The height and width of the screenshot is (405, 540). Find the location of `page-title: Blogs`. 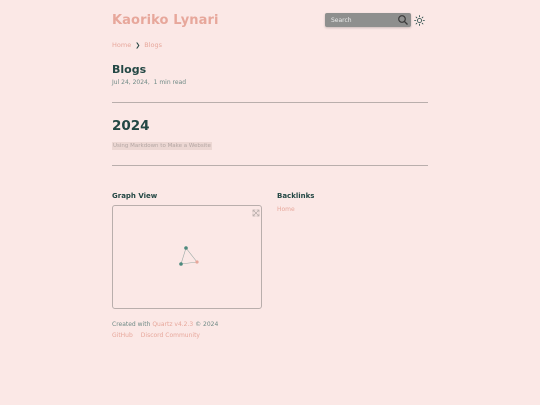

page-title: Blogs is located at coordinates (129, 69).